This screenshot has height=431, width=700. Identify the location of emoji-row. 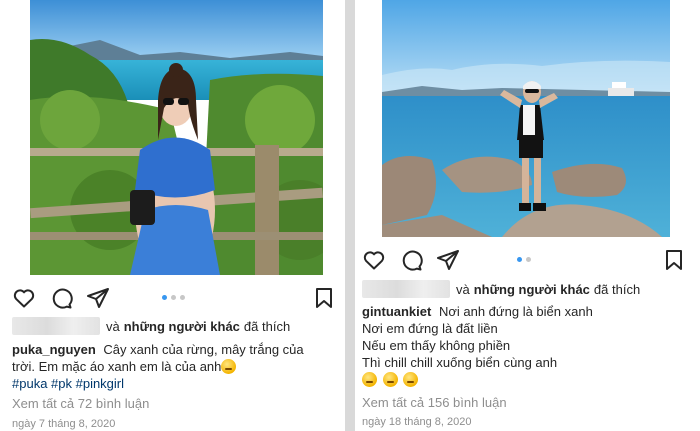
(517, 379).